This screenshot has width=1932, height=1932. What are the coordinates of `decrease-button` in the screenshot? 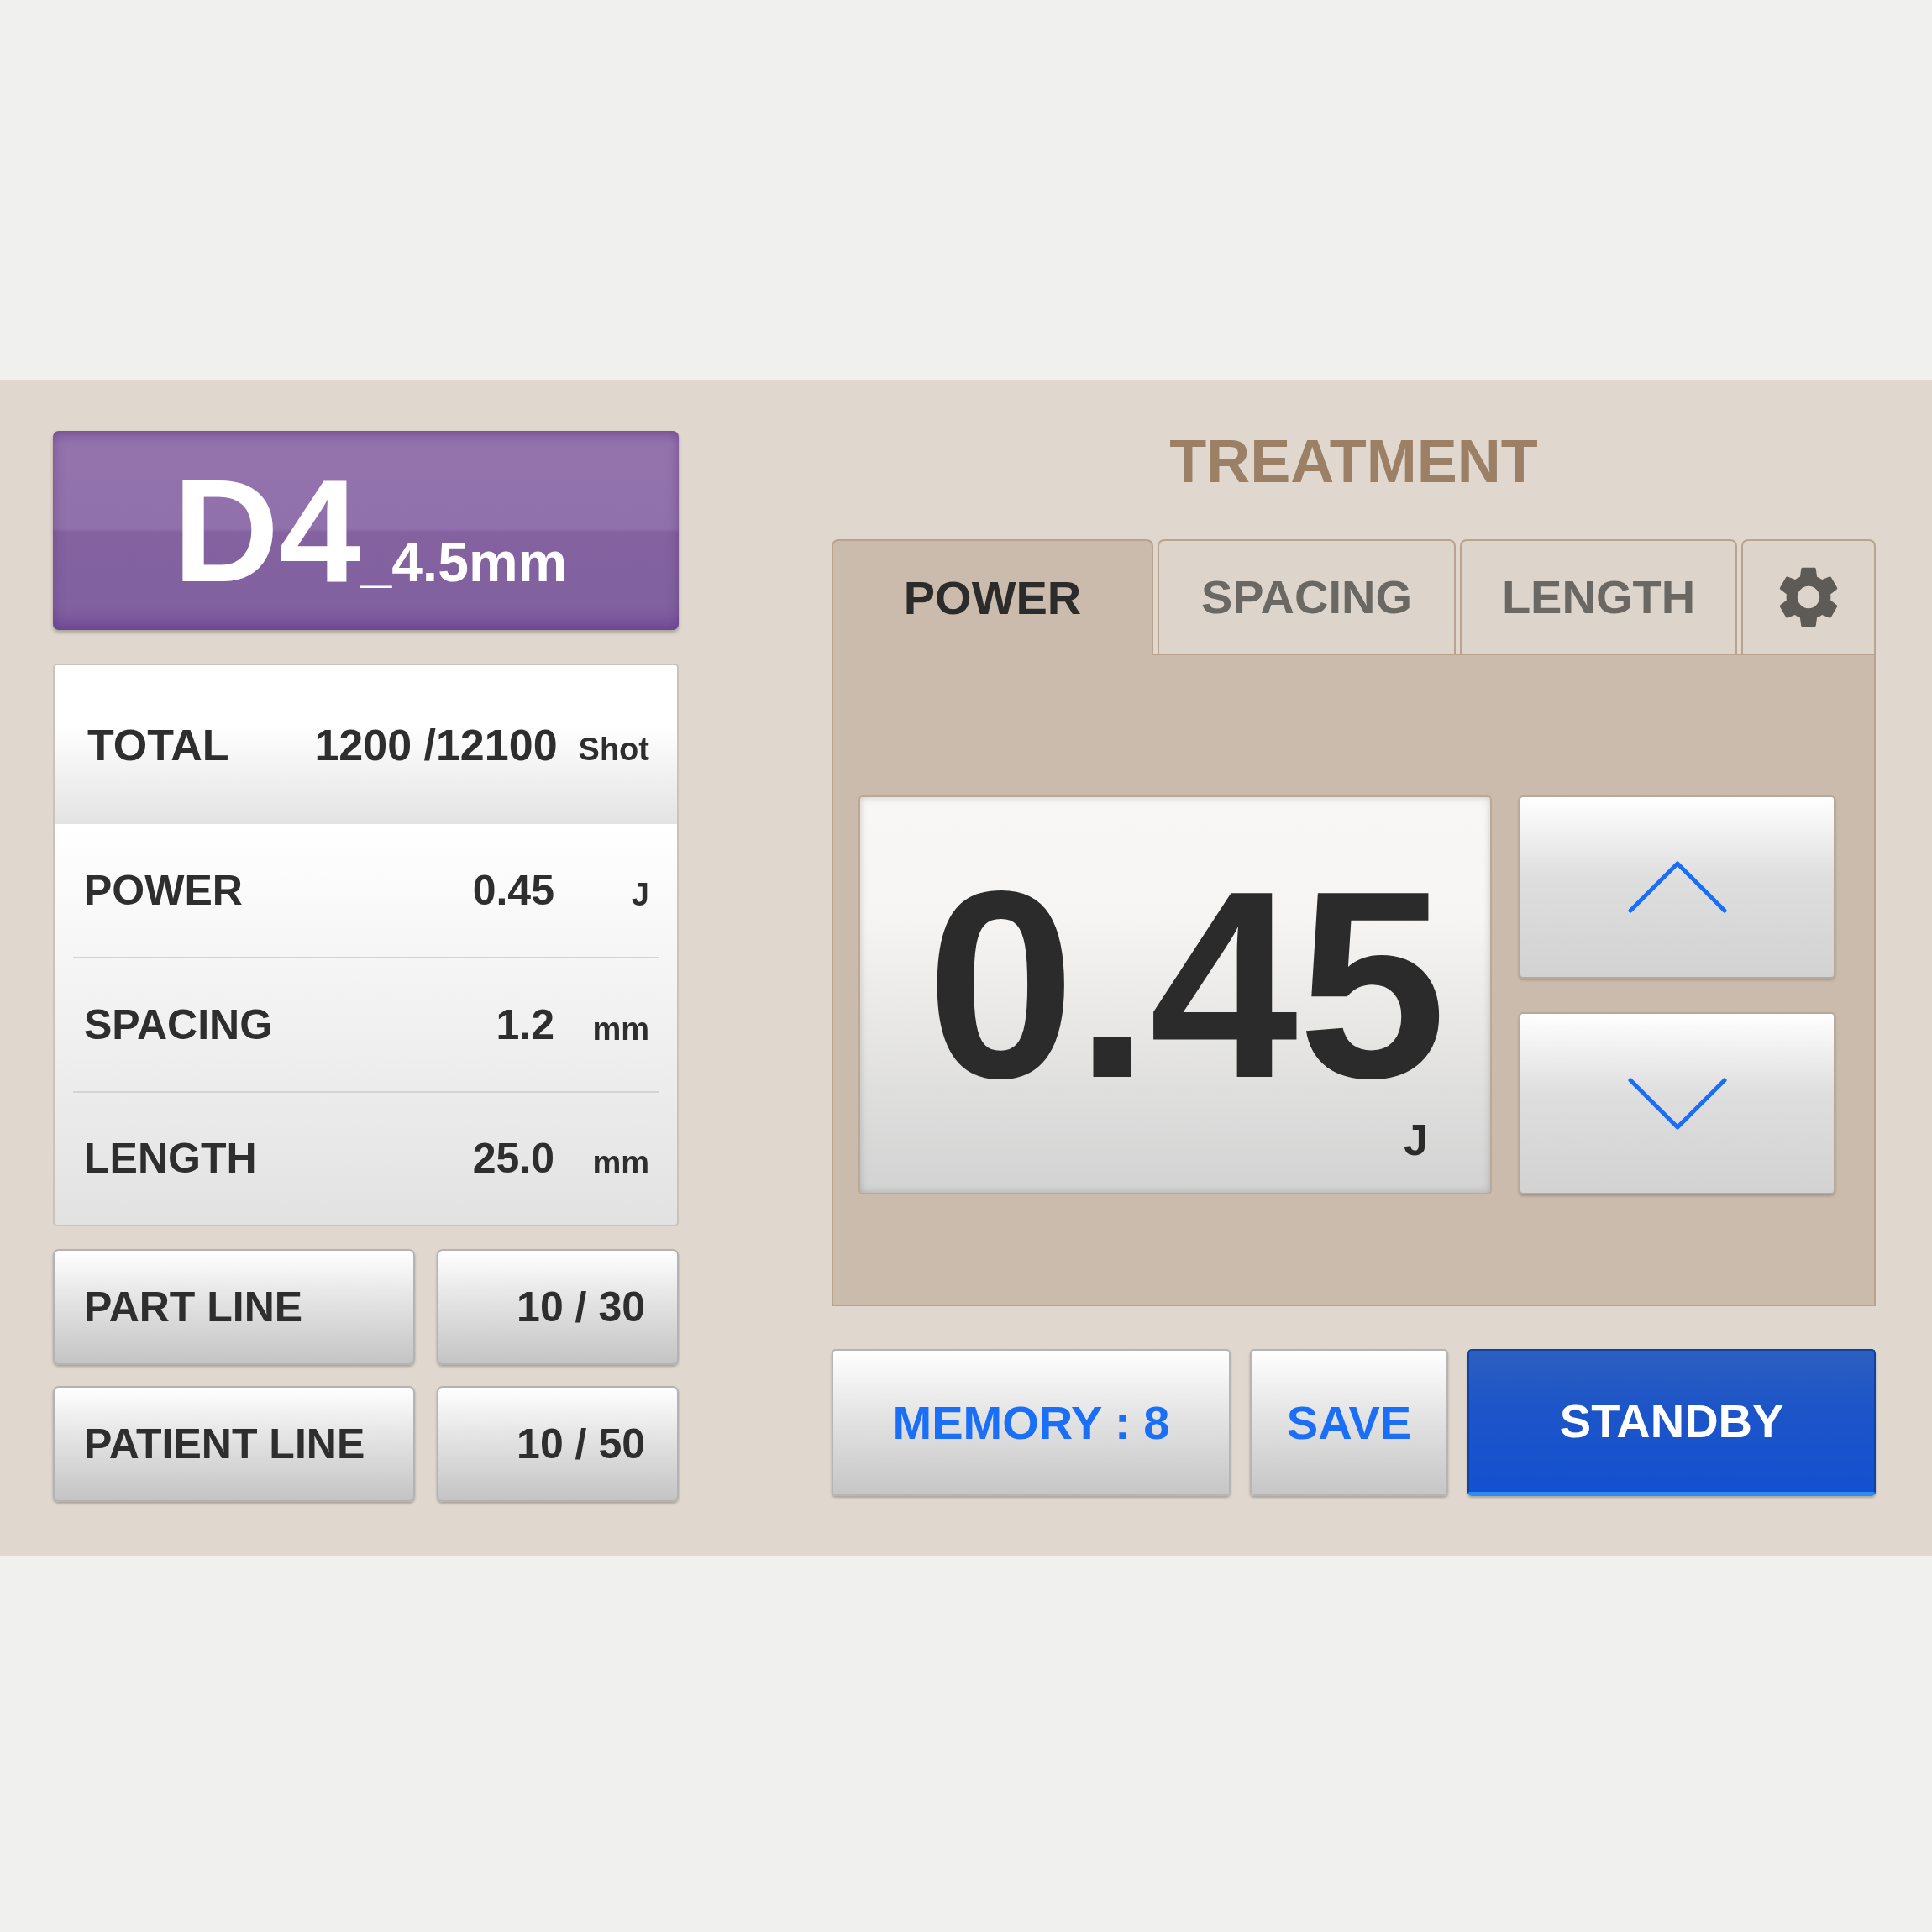 It's located at (1677, 1103).